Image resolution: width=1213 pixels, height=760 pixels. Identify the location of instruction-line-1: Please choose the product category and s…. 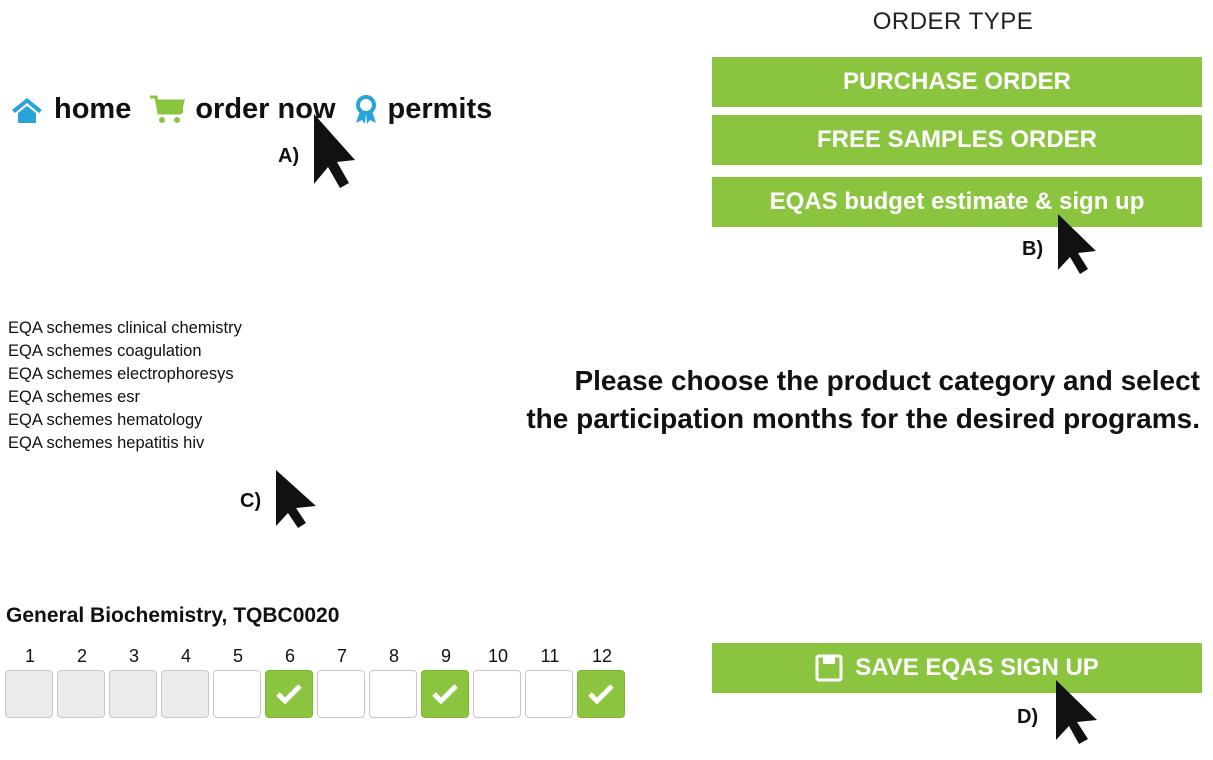
(887, 380).